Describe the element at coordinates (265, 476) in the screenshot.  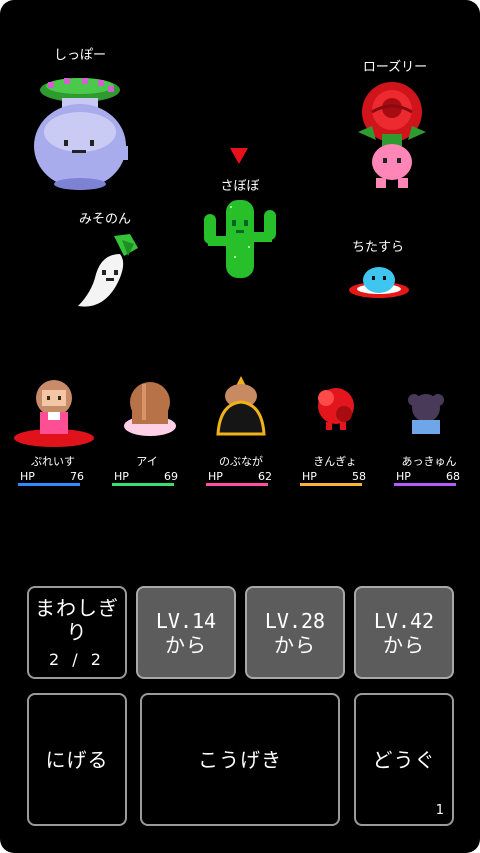
I see `hp-value: 62` at that location.